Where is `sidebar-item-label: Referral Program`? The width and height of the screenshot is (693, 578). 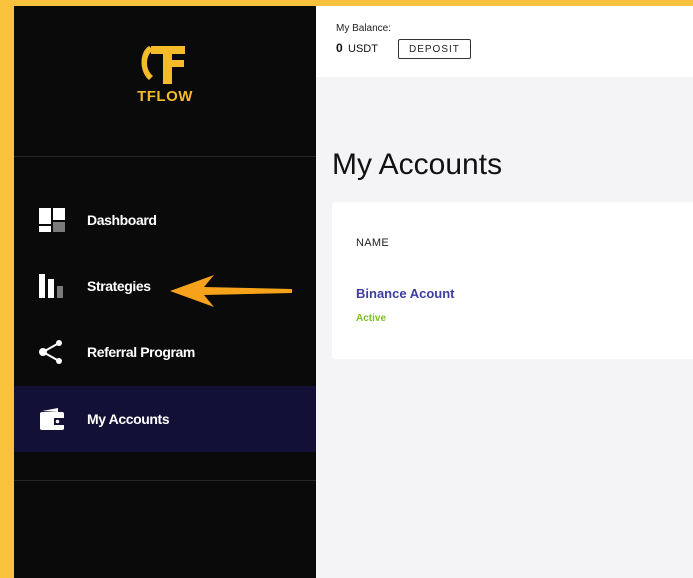 sidebar-item-label: Referral Program is located at coordinates (141, 352).